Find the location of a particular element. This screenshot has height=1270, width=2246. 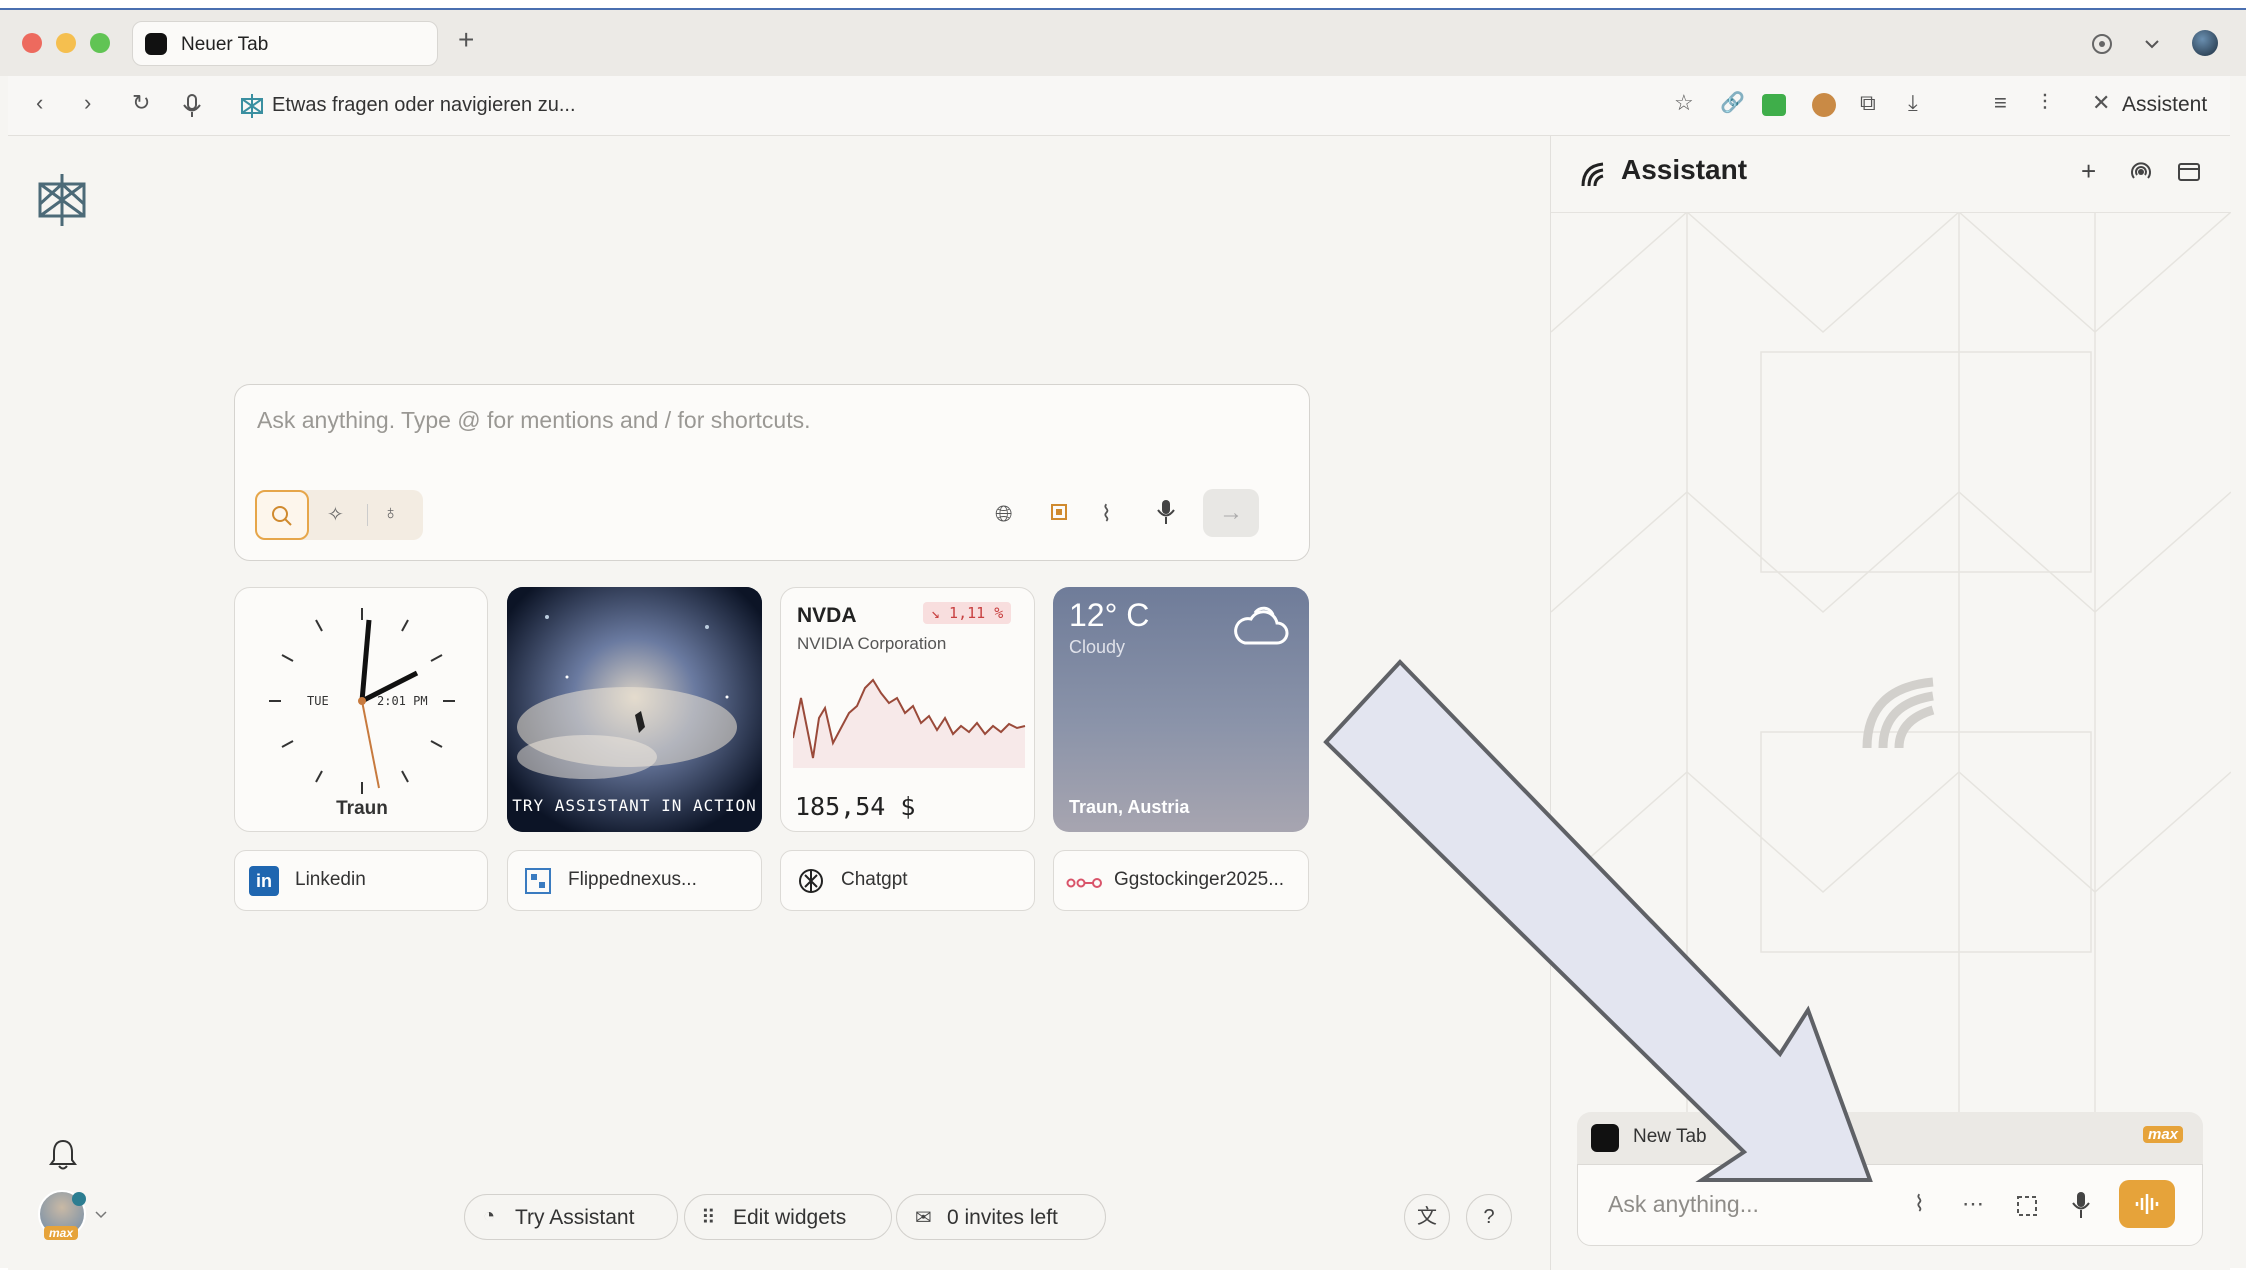

clock-digital-time: 2:01 PM is located at coordinates (402, 701).